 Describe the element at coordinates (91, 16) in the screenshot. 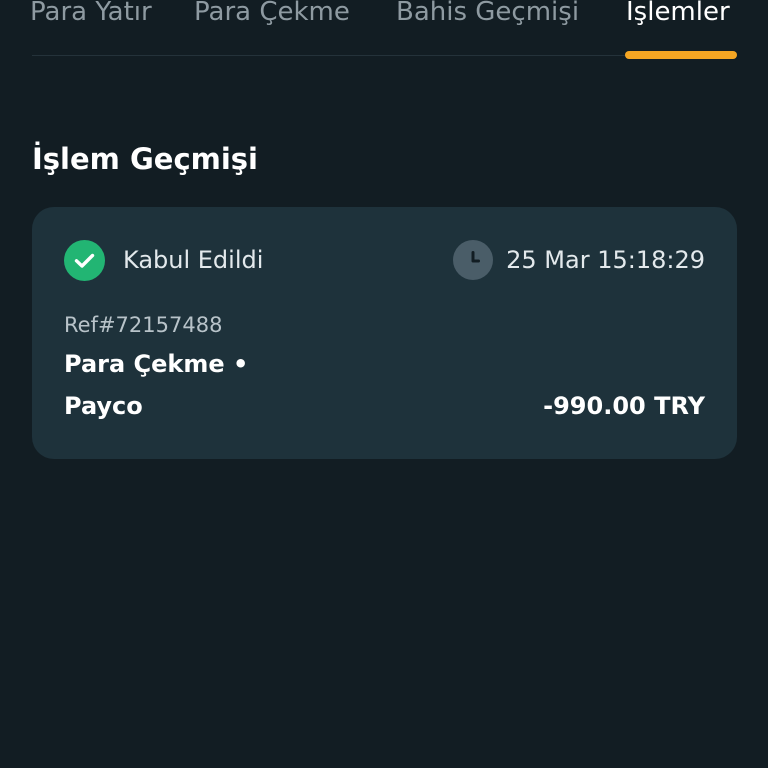

I see `tab-deposit: Para Yatır` at that location.